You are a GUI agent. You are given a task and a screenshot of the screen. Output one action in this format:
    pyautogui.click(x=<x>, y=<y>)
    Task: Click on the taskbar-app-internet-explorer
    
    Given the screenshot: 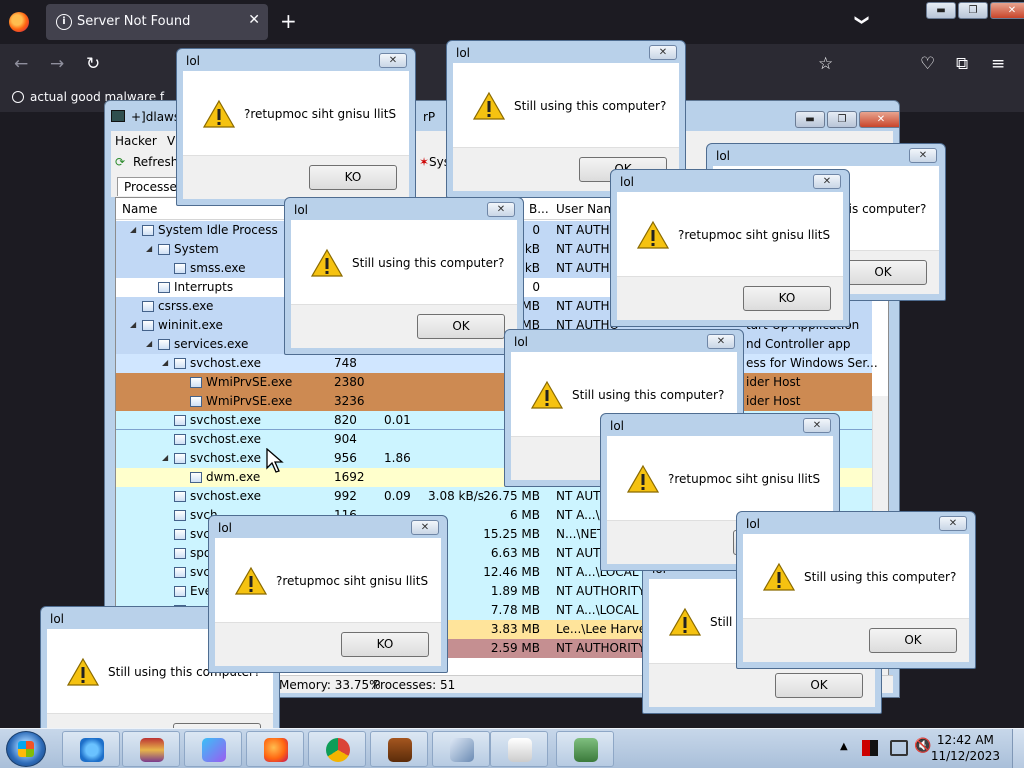 What is the action you would take?
    pyautogui.click(x=91, y=749)
    